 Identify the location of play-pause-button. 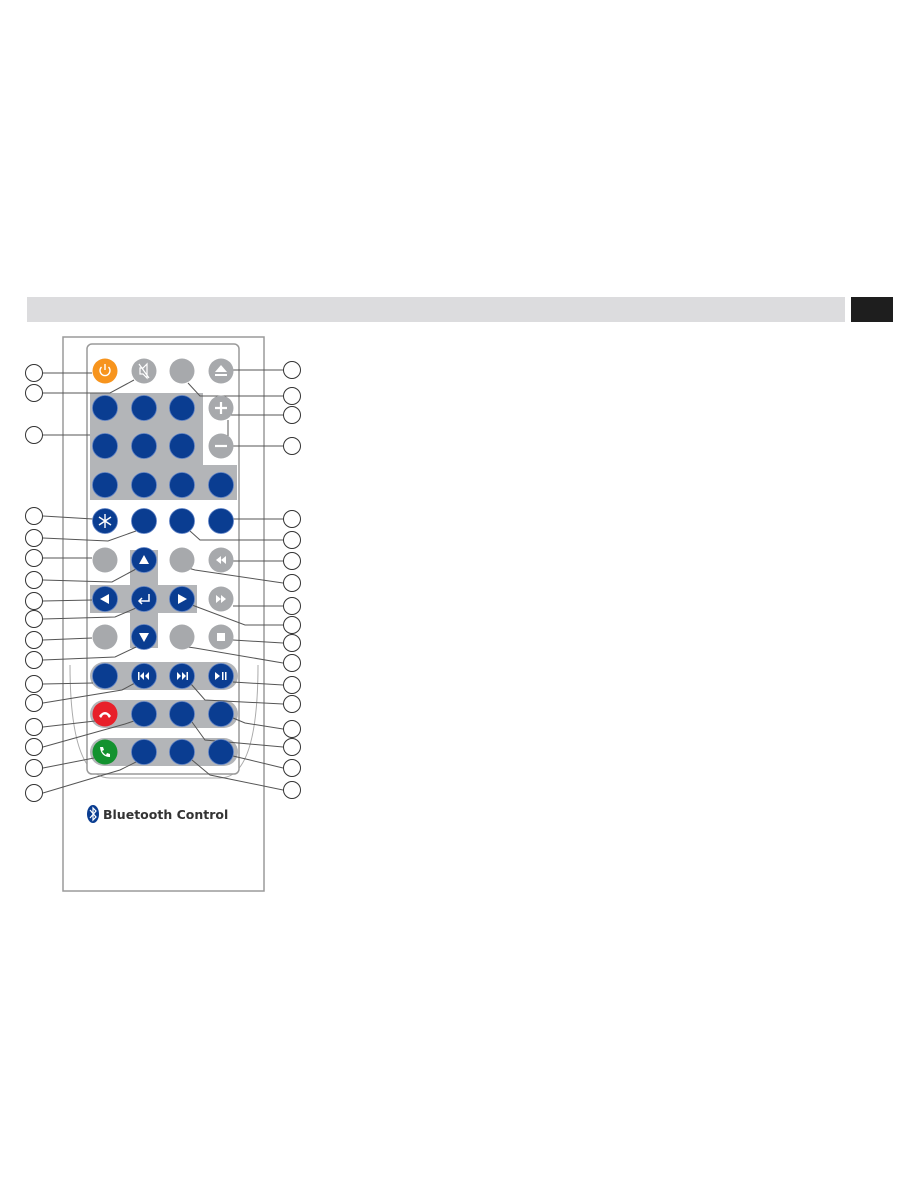
(221, 676).